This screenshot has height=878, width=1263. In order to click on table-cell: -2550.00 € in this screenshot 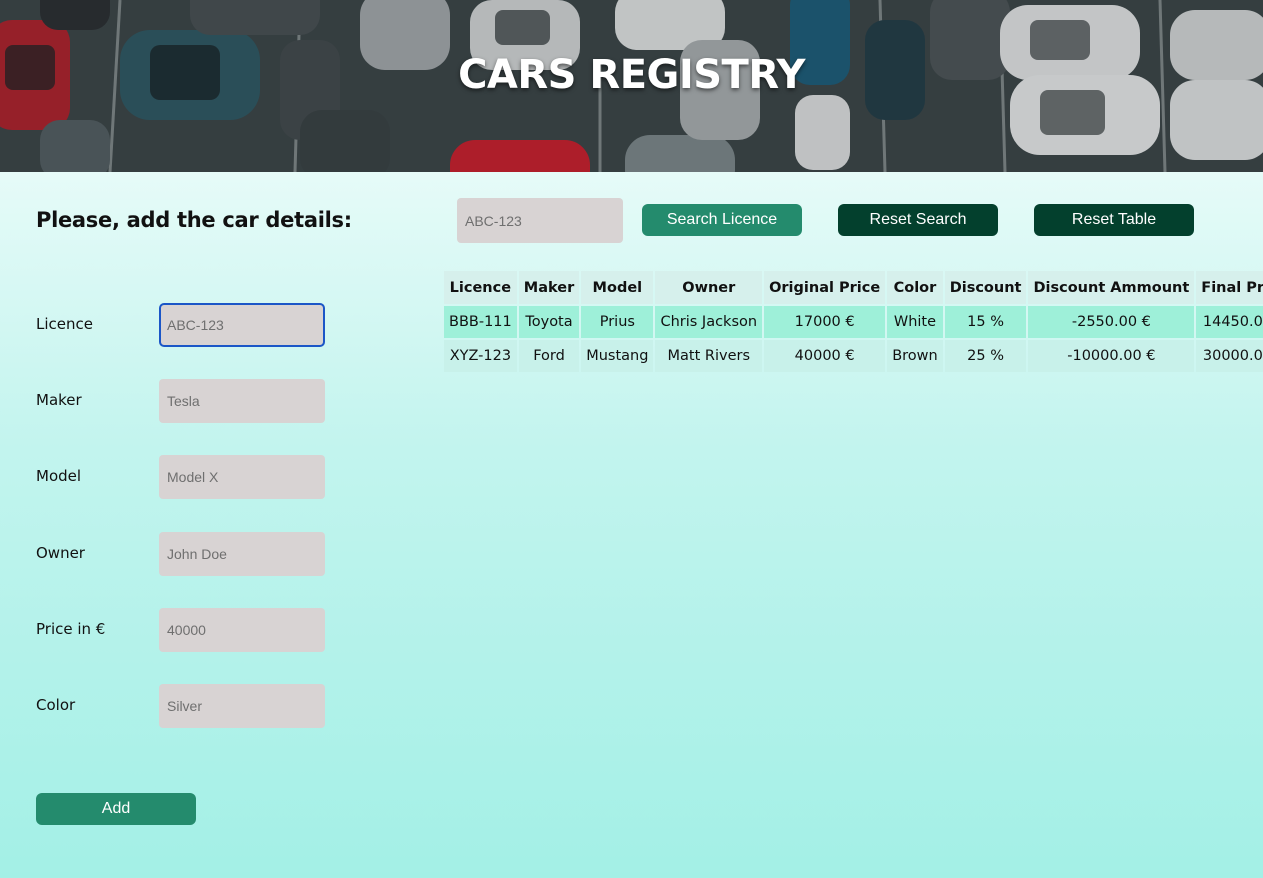, I will do `click(1111, 322)`.